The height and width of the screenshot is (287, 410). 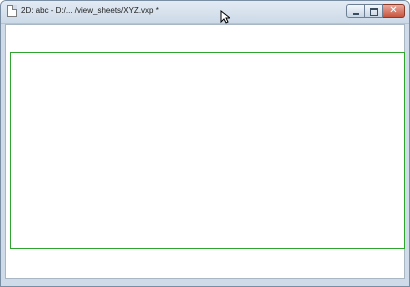 What do you see at coordinates (90, 10) in the screenshot?
I see `window-title: 2D: abc - D:/... /view_sheets/XYZ.vxp *` at bounding box center [90, 10].